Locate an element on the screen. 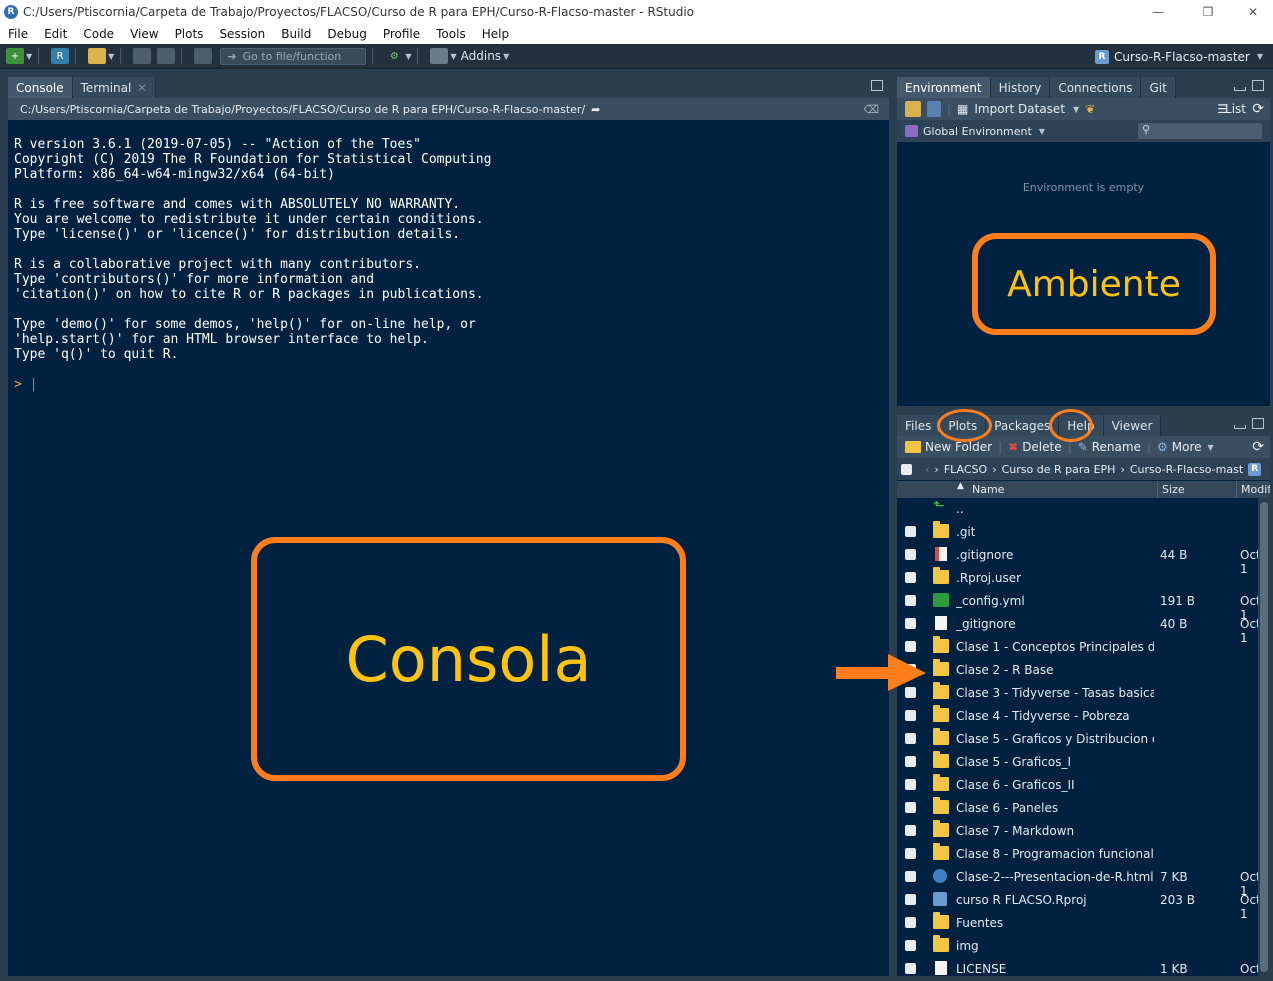  tab-environment: Environment is located at coordinates (944, 87).